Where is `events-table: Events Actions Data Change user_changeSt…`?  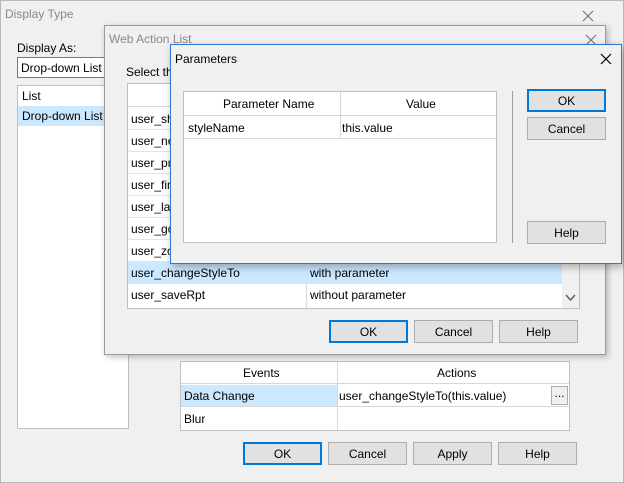
events-table: Events Actions Data Change user_changeSt… is located at coordinates (375, 396).